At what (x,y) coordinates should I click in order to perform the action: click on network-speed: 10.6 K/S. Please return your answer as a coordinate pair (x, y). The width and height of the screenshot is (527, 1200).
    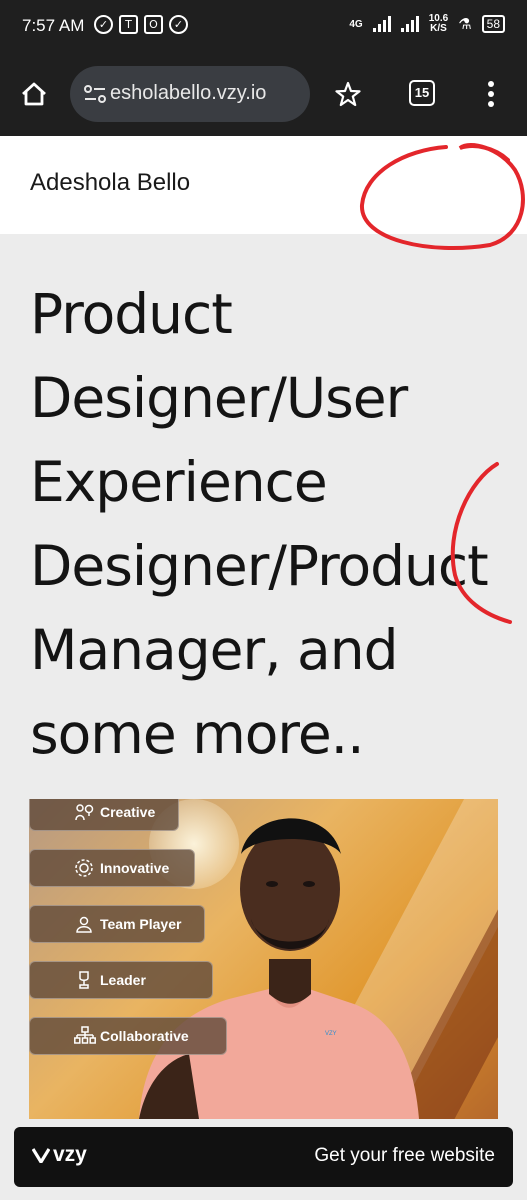
    Looking at the image, I should click on (438, 23).